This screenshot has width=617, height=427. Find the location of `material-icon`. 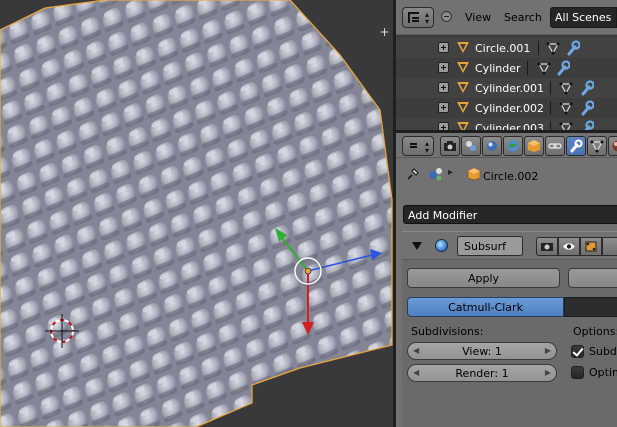

material-icon is located at coordinates (614, 146).